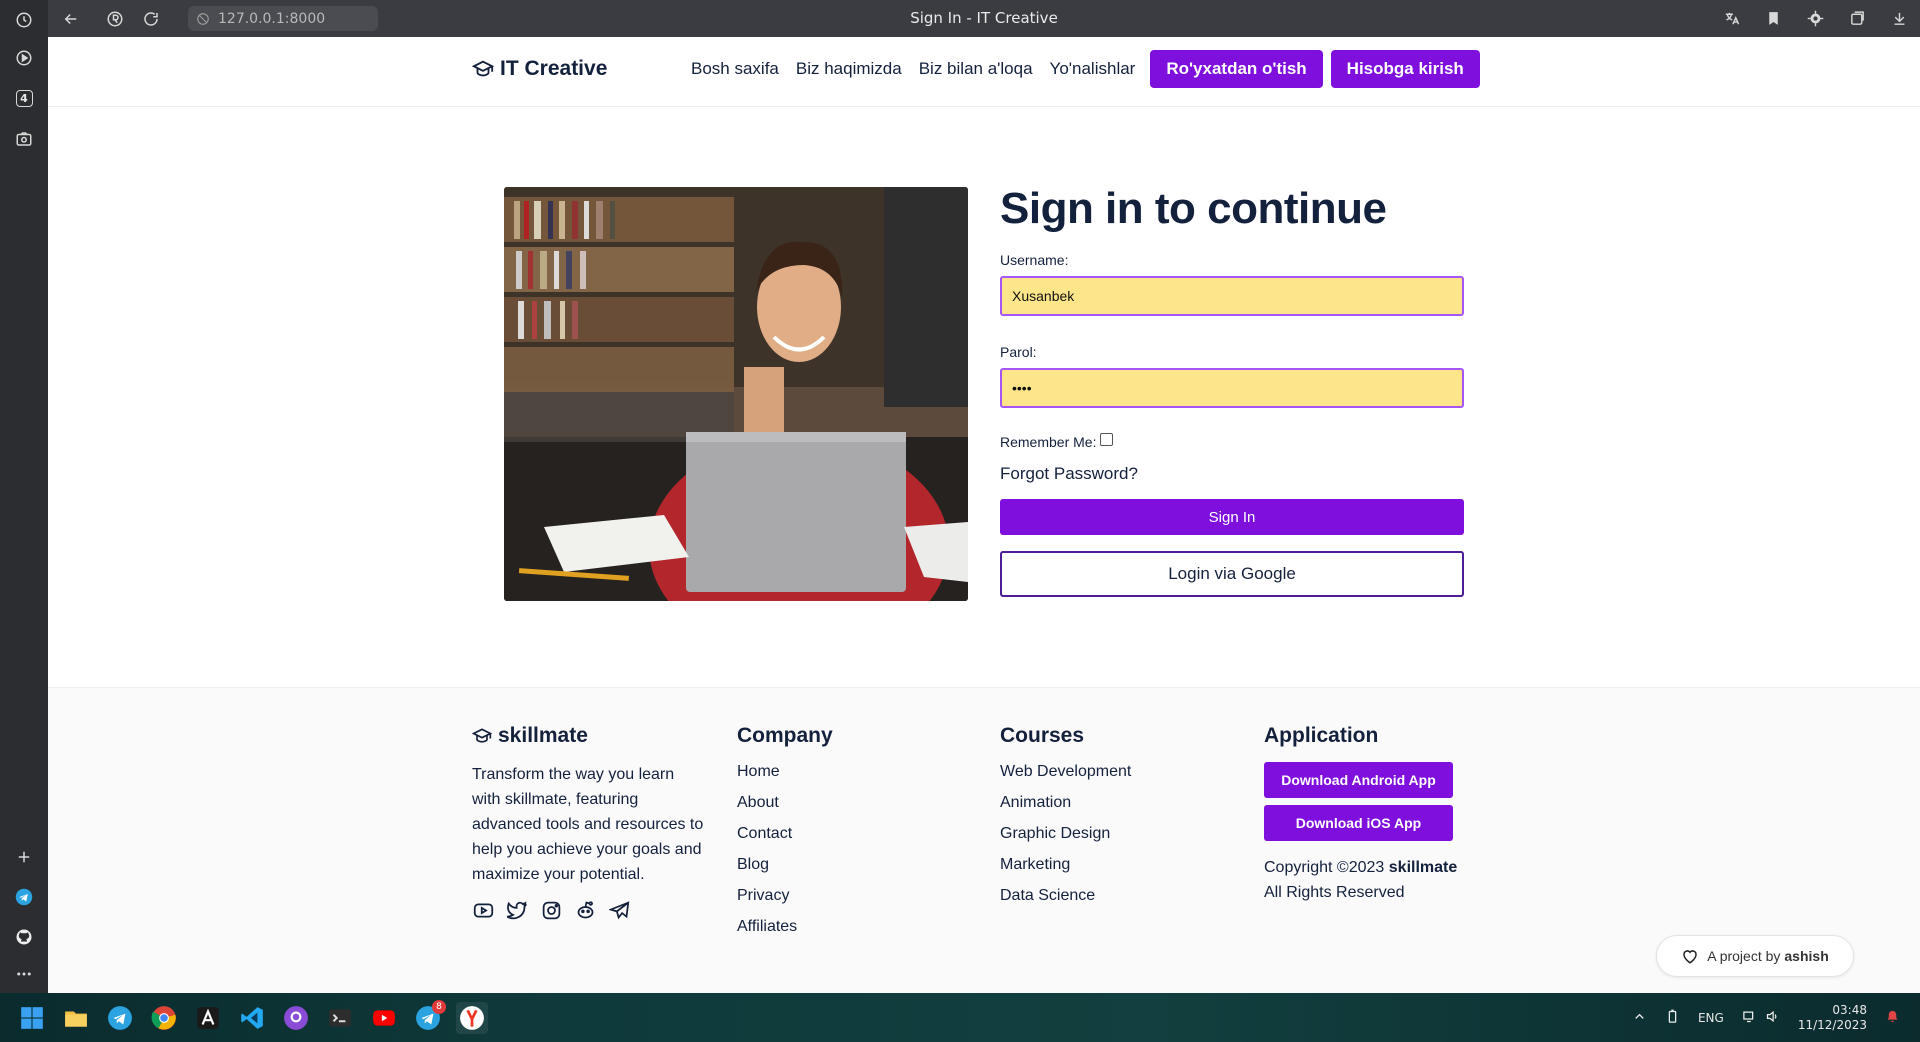  Describe the element at coordinates (1065, 895) in the screenshot. I see `footer-link-data-science: Data Science` at that location.